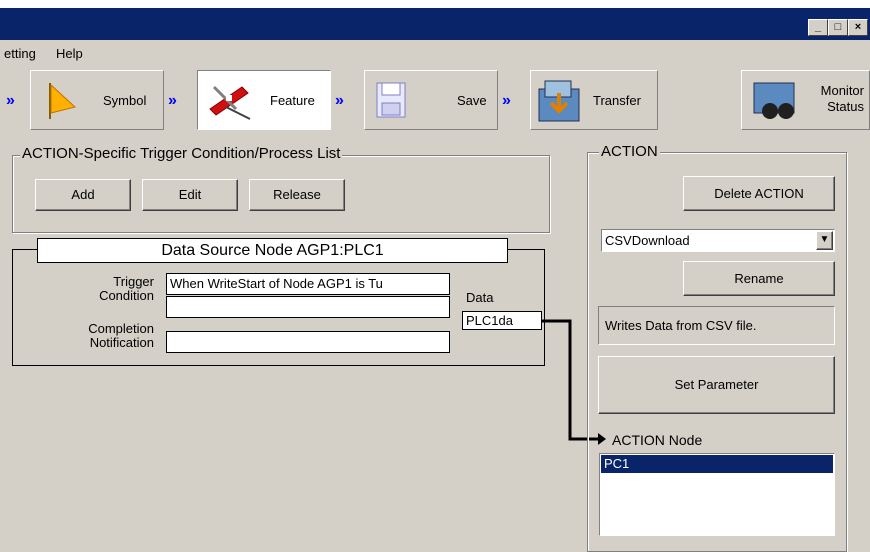  What do you see at coordinates (818, 27) in the screenshot?
I see `minimize-button: _` at bounding box center [818, 27].